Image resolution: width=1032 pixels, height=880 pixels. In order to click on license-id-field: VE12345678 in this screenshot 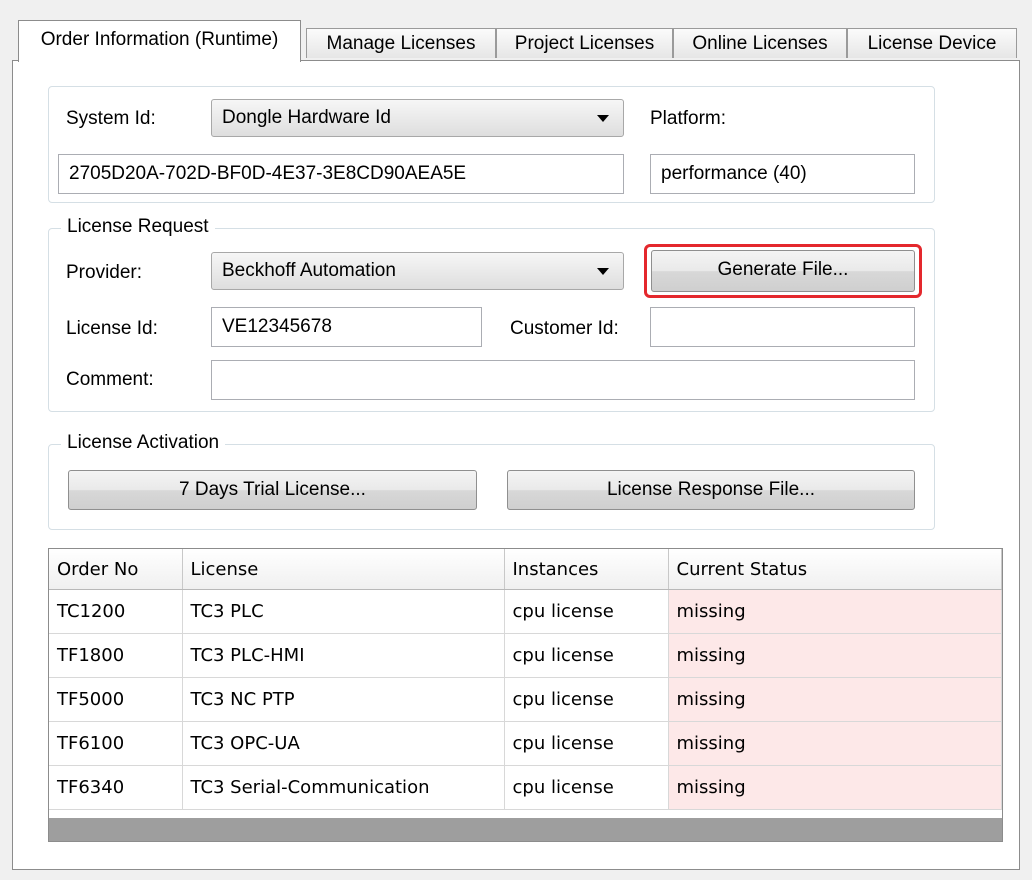, I will do `click(346, 327)`.